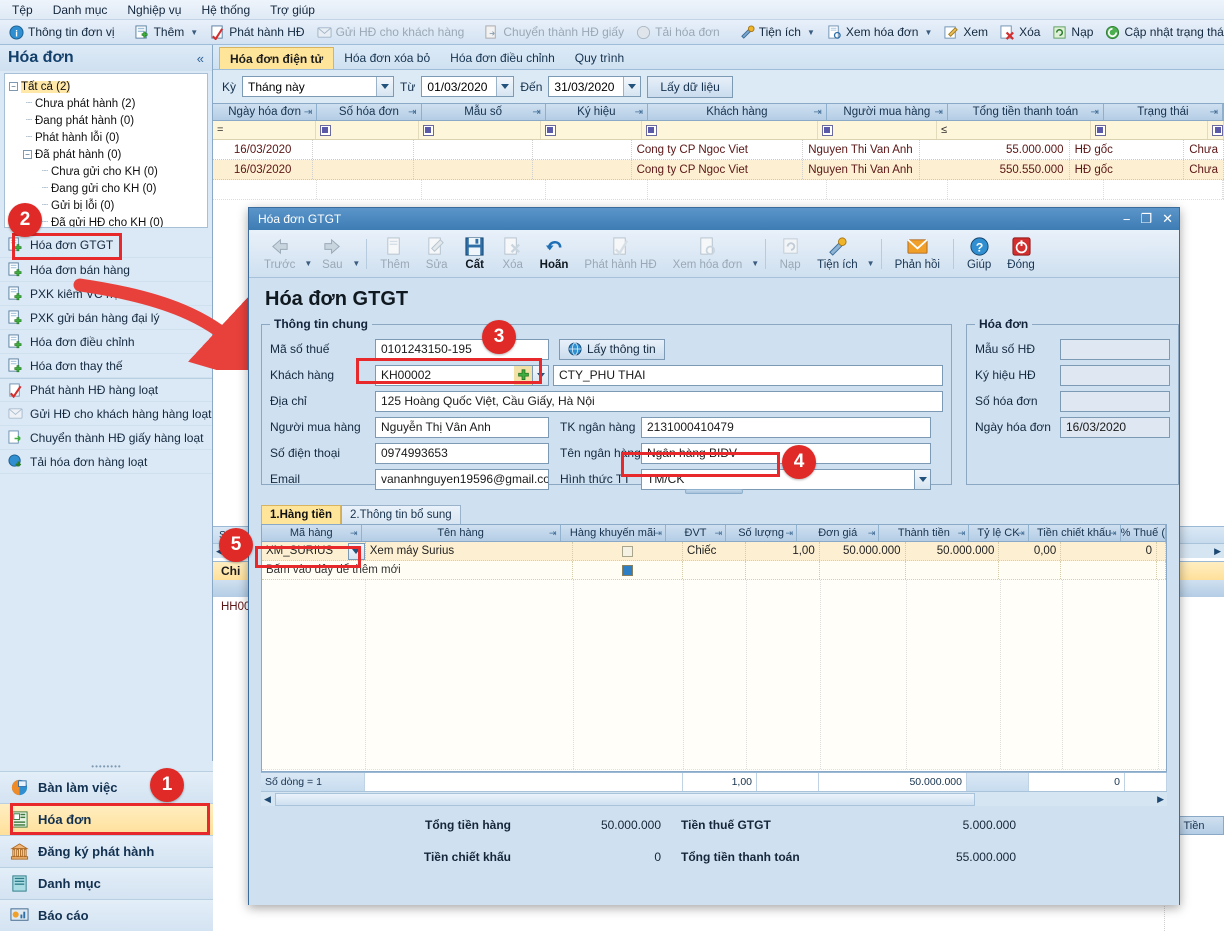 The height and width of the screenshot is (931, 1224). Describe the element at coordinates (277, 58) in the screenshot. I see `tab-hoa-don-dien-tu: Hóa đơn điện tử` at that location.